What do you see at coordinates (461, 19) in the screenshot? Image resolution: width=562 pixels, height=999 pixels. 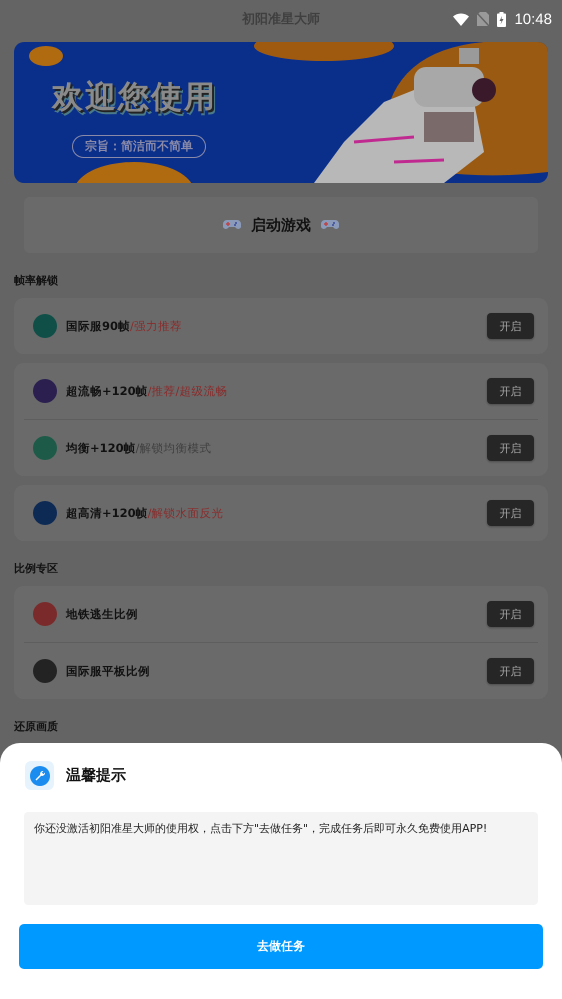 I see `wifi-icon` at bounding box center [461, 19].